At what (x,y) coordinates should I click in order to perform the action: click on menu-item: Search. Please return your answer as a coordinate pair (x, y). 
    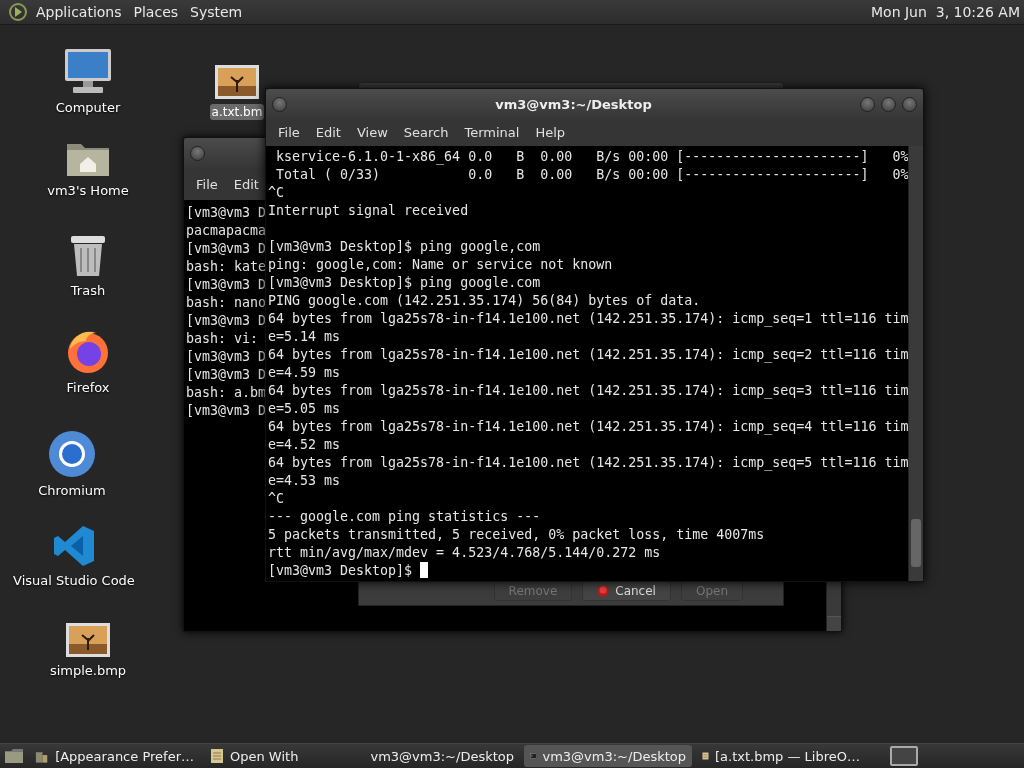
    Looking at the image, I should click on (426, 132).